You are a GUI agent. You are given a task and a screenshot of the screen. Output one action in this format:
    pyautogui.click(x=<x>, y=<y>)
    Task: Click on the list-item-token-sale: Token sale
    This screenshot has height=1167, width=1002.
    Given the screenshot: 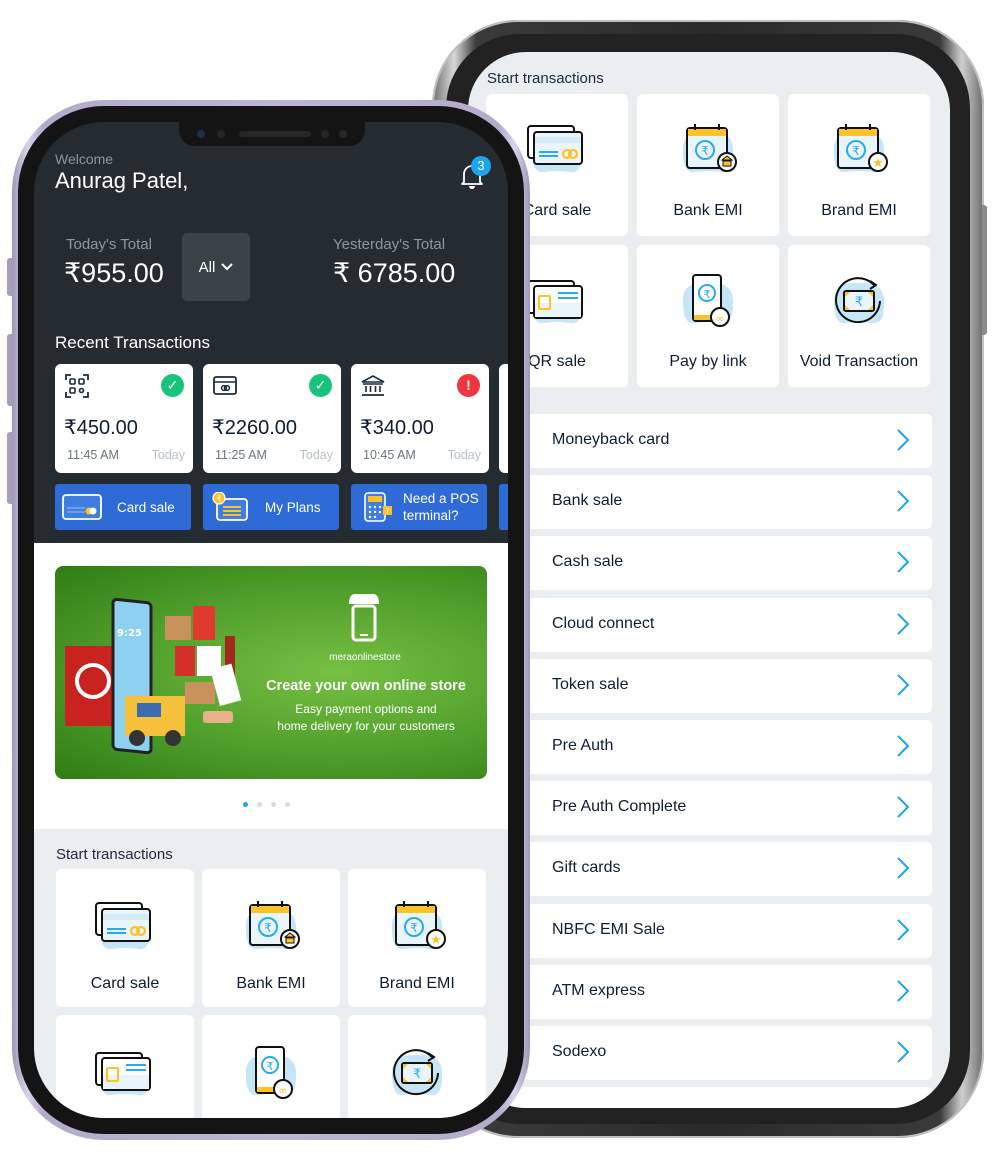 What is the action you would take?
    pyautogui.click(x=709, y=685)
    